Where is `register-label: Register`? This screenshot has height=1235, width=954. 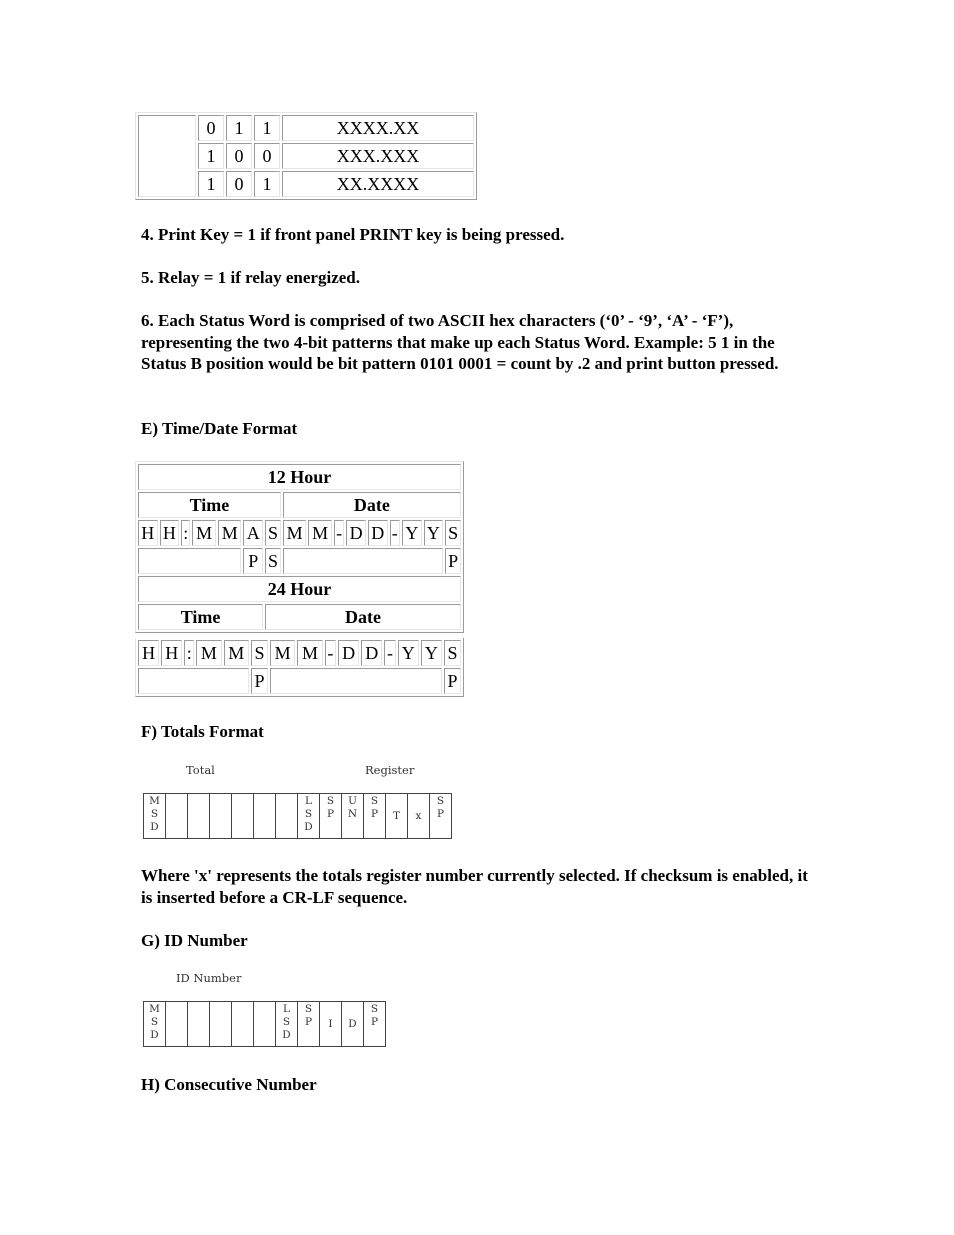 register-label: Register is located at coordinates (390, 770).